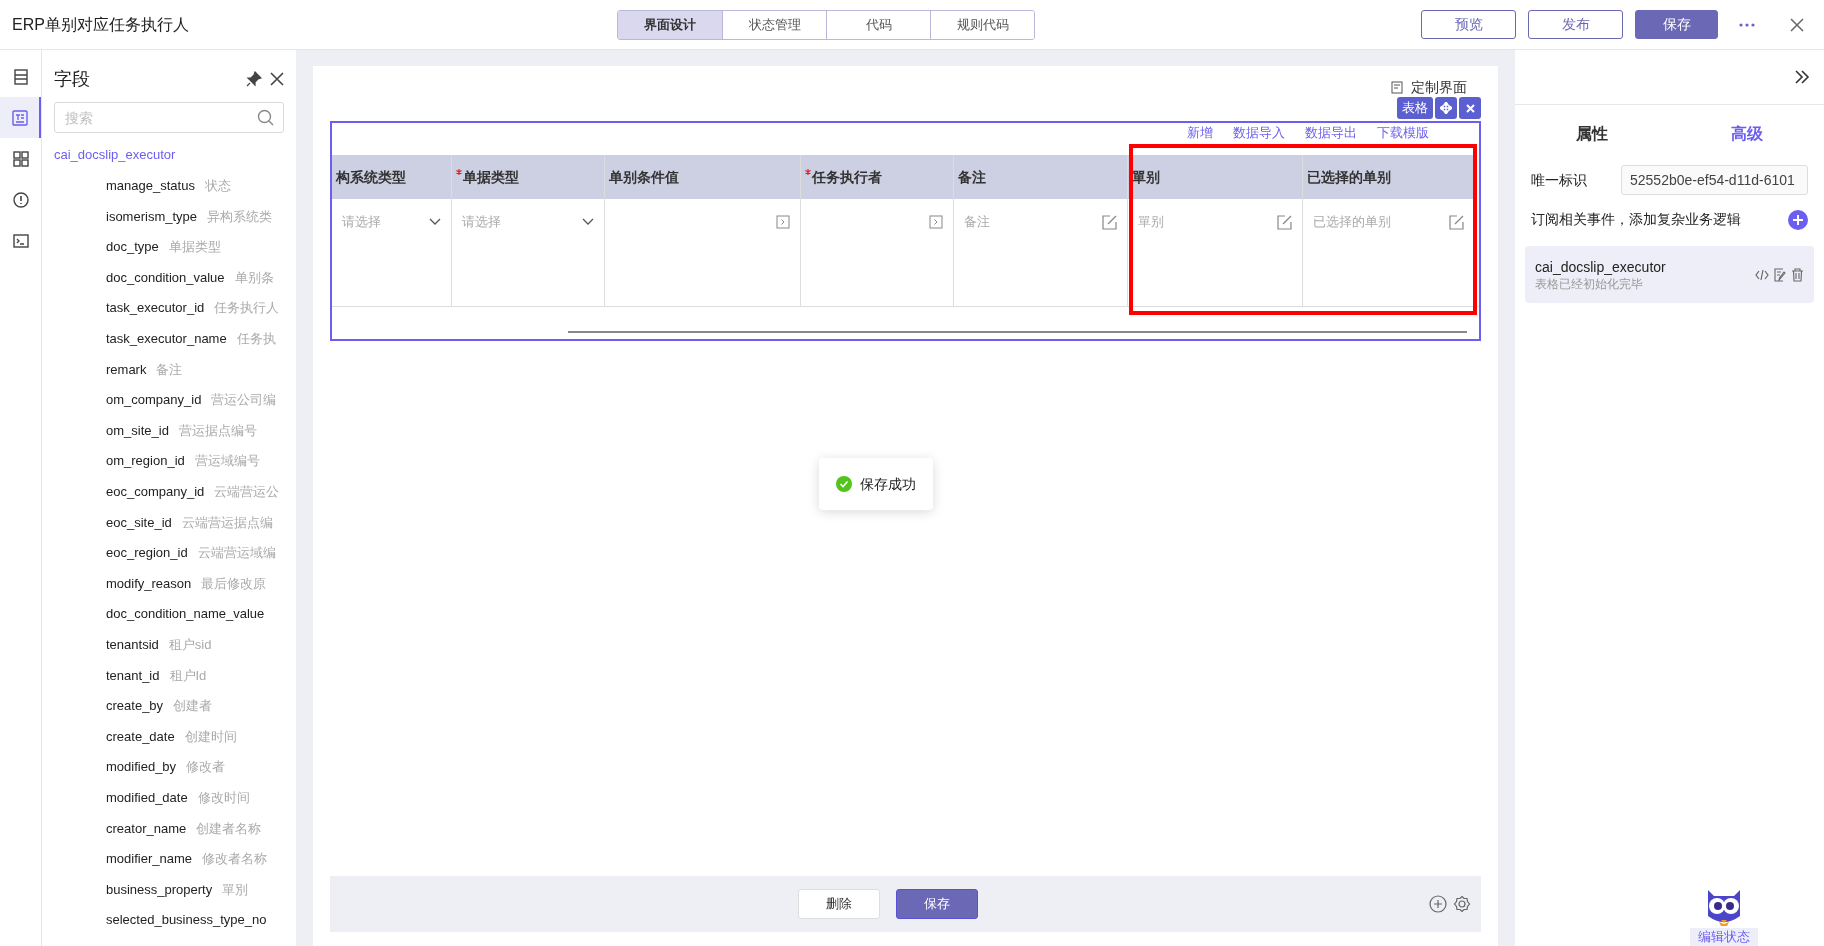 The image size is (1824, 946). I want to click on field-label: 云端营运据点编, so click(227, 522).